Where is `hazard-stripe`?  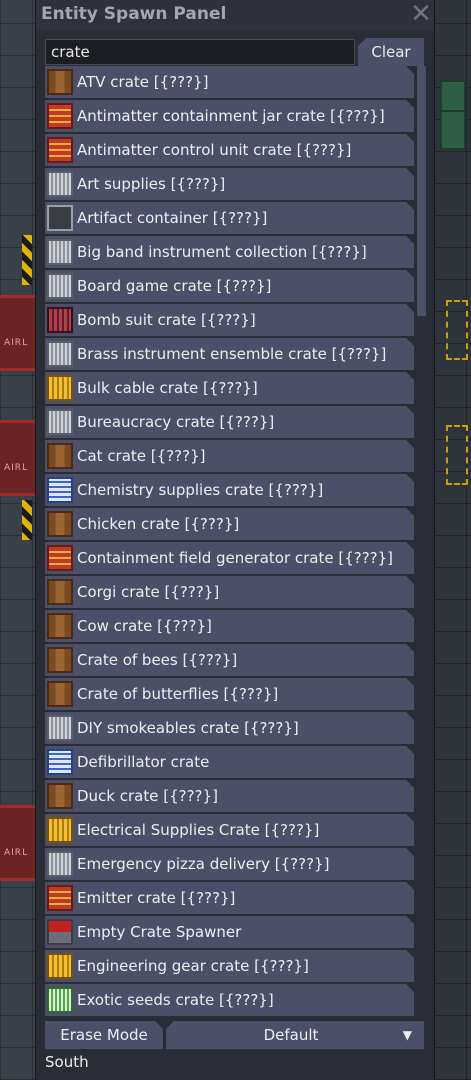 hazard-stripe is located at coordinates (27, 520).